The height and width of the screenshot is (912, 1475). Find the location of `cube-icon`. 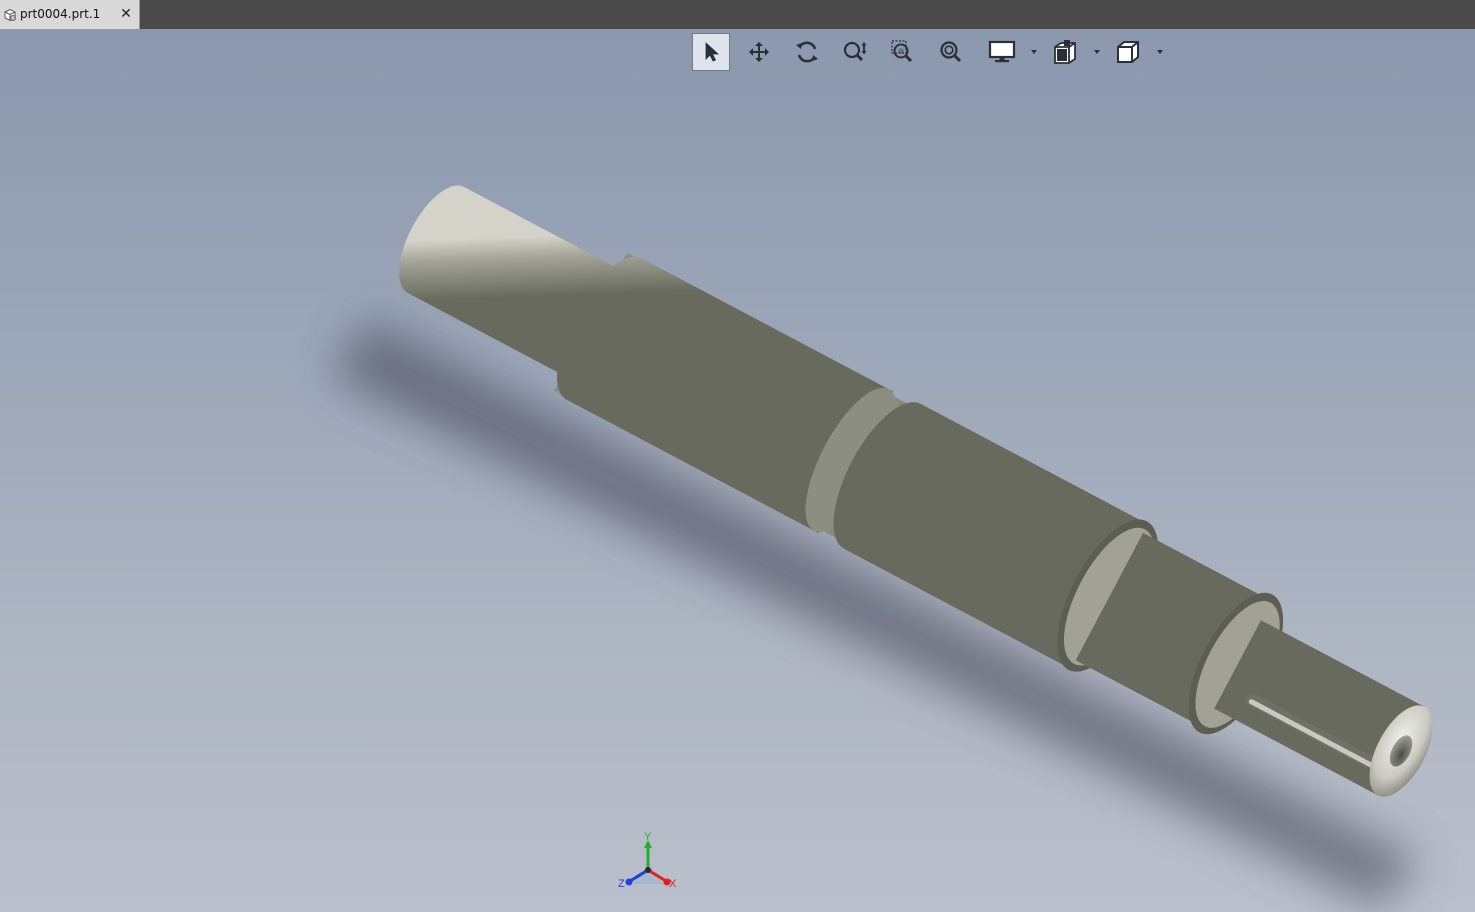

cube-icon is located at coordinates (1128, 52).